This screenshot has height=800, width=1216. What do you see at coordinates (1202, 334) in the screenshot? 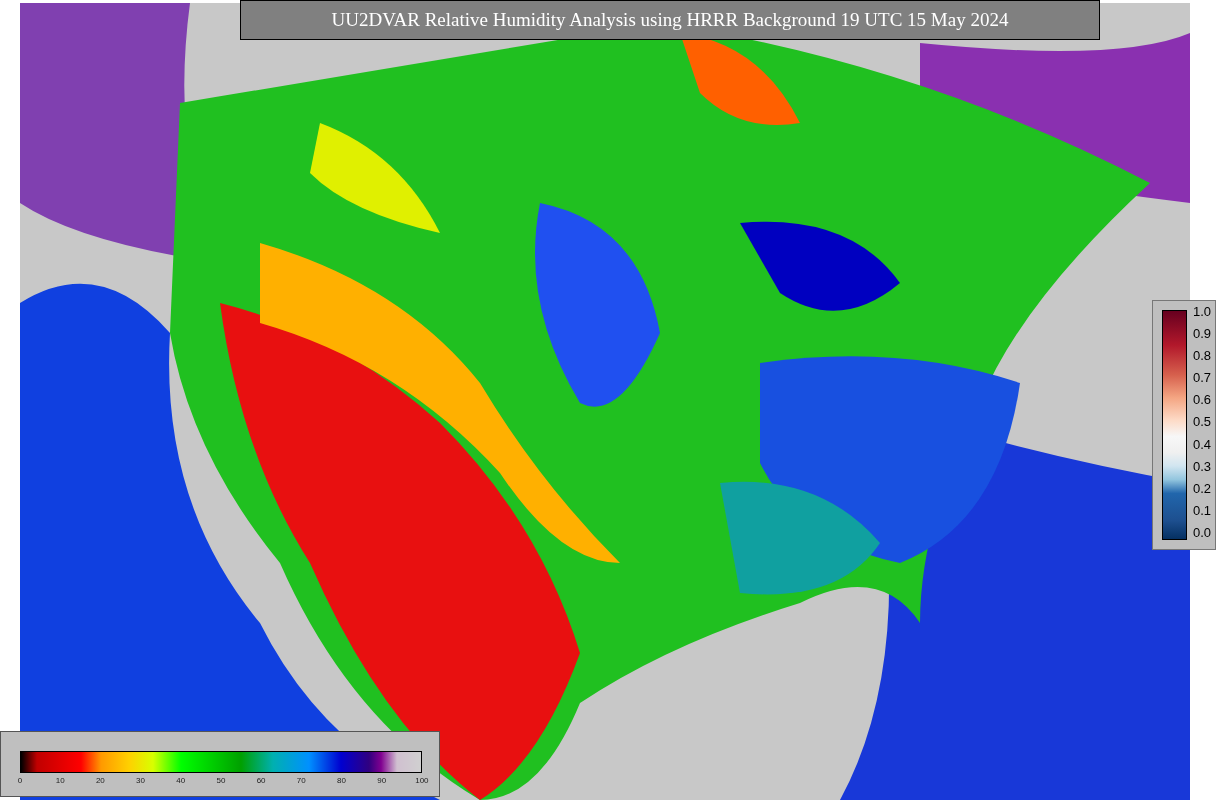
I see `tick-label: 0.9` at bounding box center [1202, 334].